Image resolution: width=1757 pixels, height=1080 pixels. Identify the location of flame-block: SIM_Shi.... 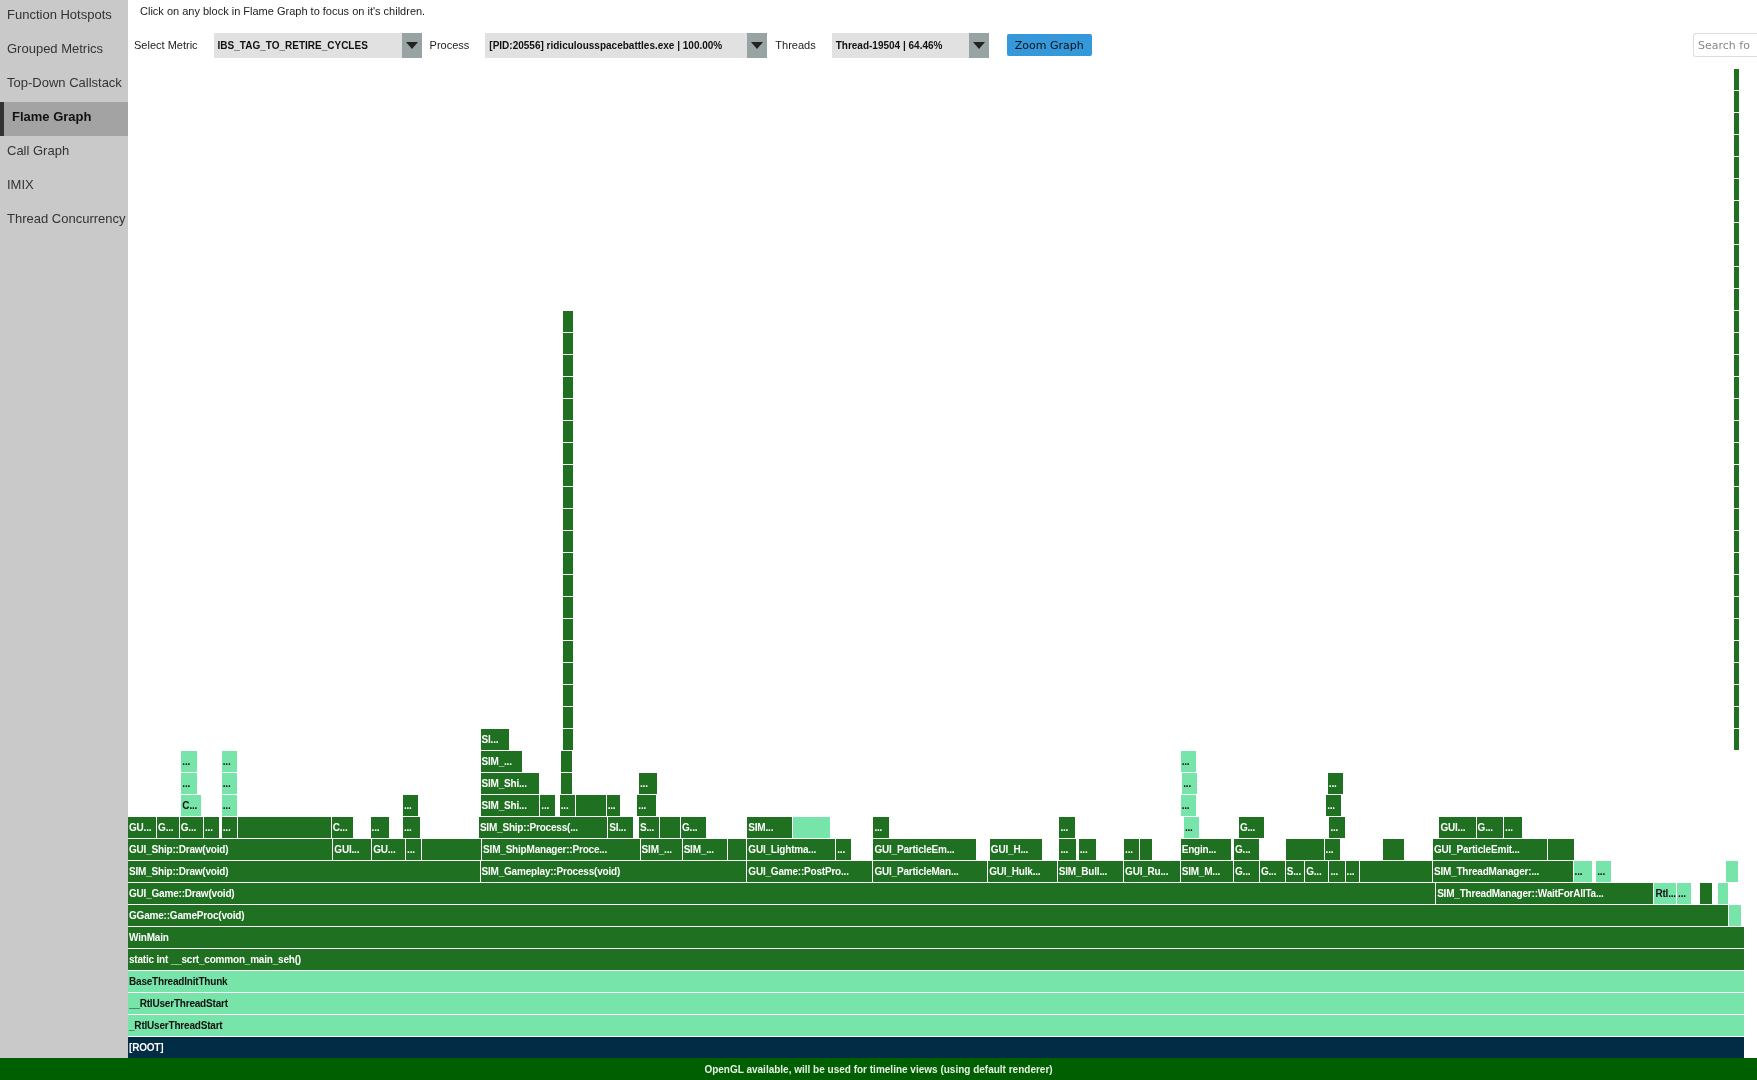
(510, 805).